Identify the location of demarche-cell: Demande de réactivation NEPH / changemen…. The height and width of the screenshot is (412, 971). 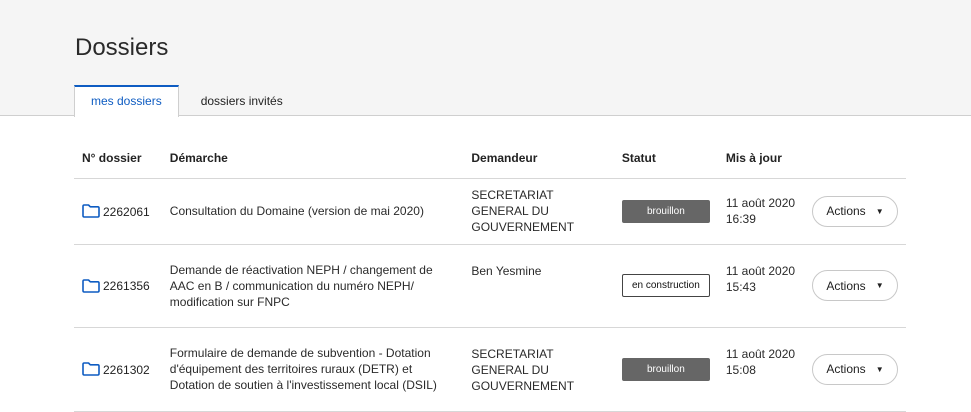
(312, 286).